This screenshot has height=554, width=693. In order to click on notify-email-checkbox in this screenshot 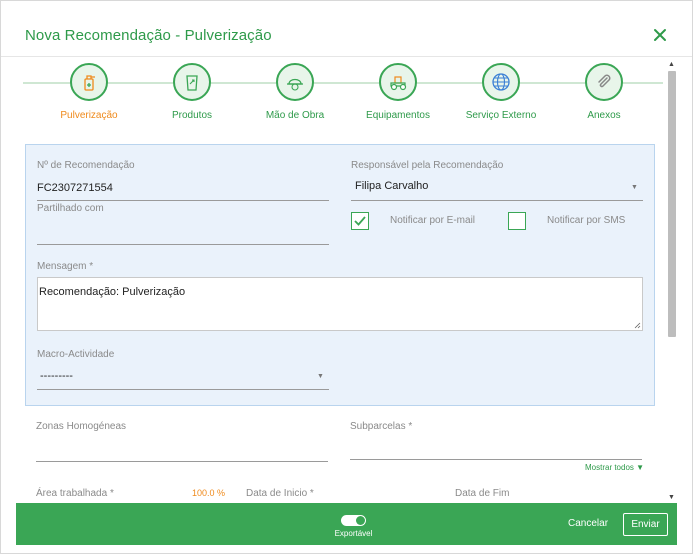, I will do `click(360, 221)`.